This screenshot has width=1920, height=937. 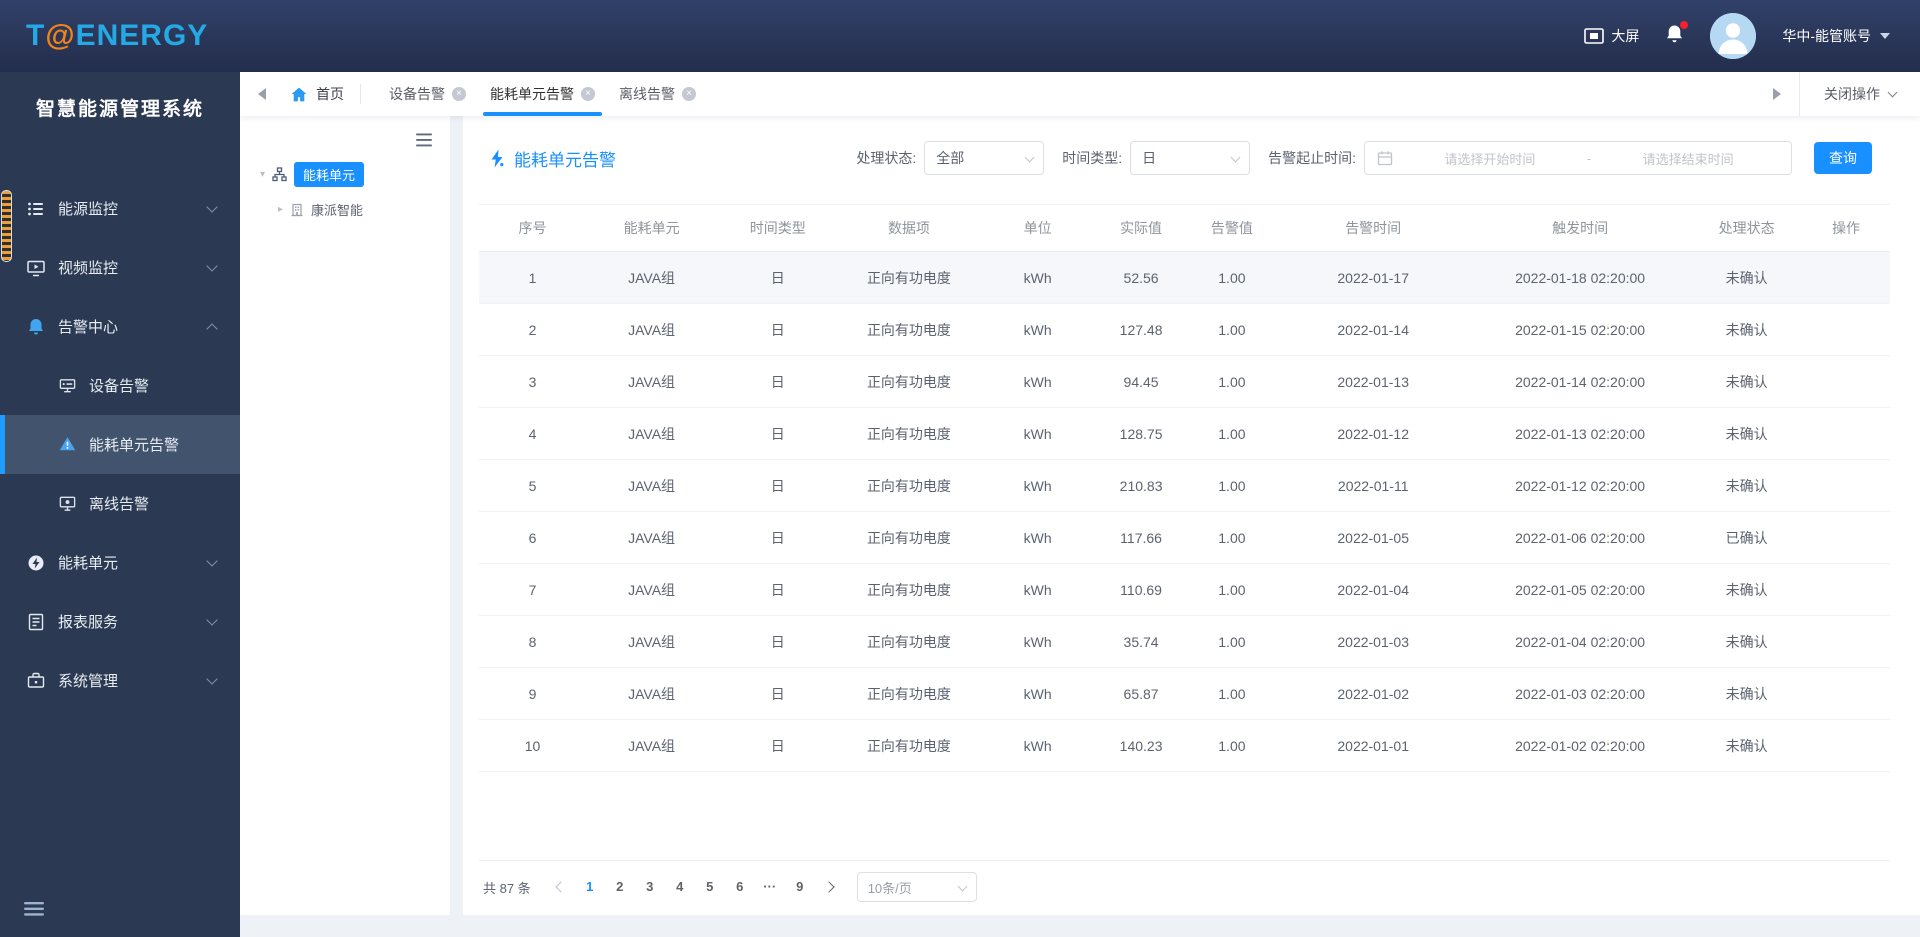 I want to click on tab-energy-unit-alarm: 能耗单元告警, so click(x=542, y=94).